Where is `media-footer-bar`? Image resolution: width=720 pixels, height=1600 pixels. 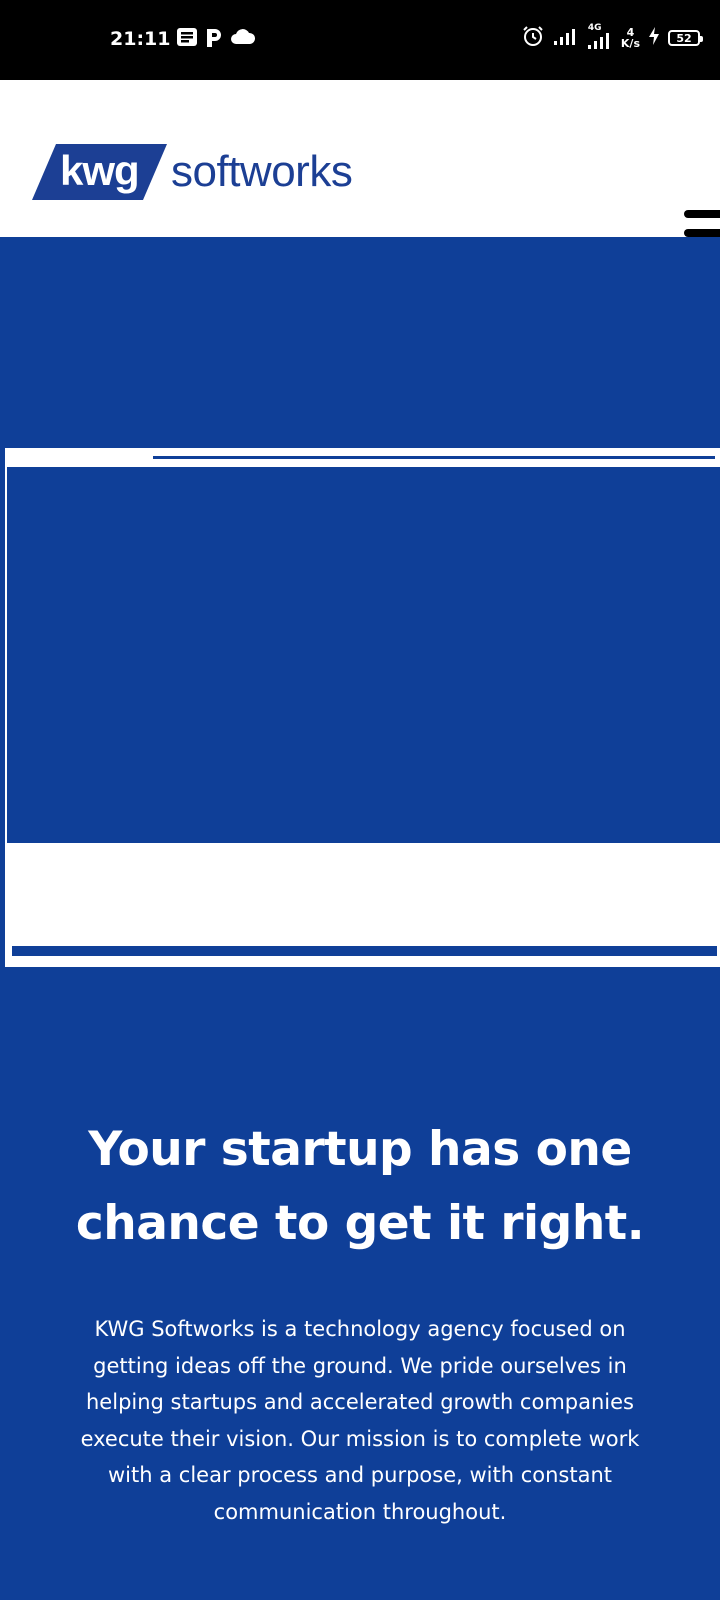
media-footer-bar is located at coordinates (364, 951).